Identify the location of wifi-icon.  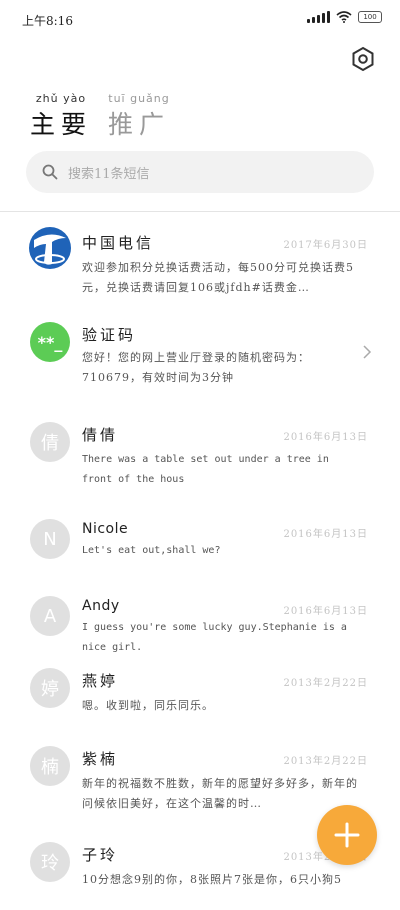
(344, 17).